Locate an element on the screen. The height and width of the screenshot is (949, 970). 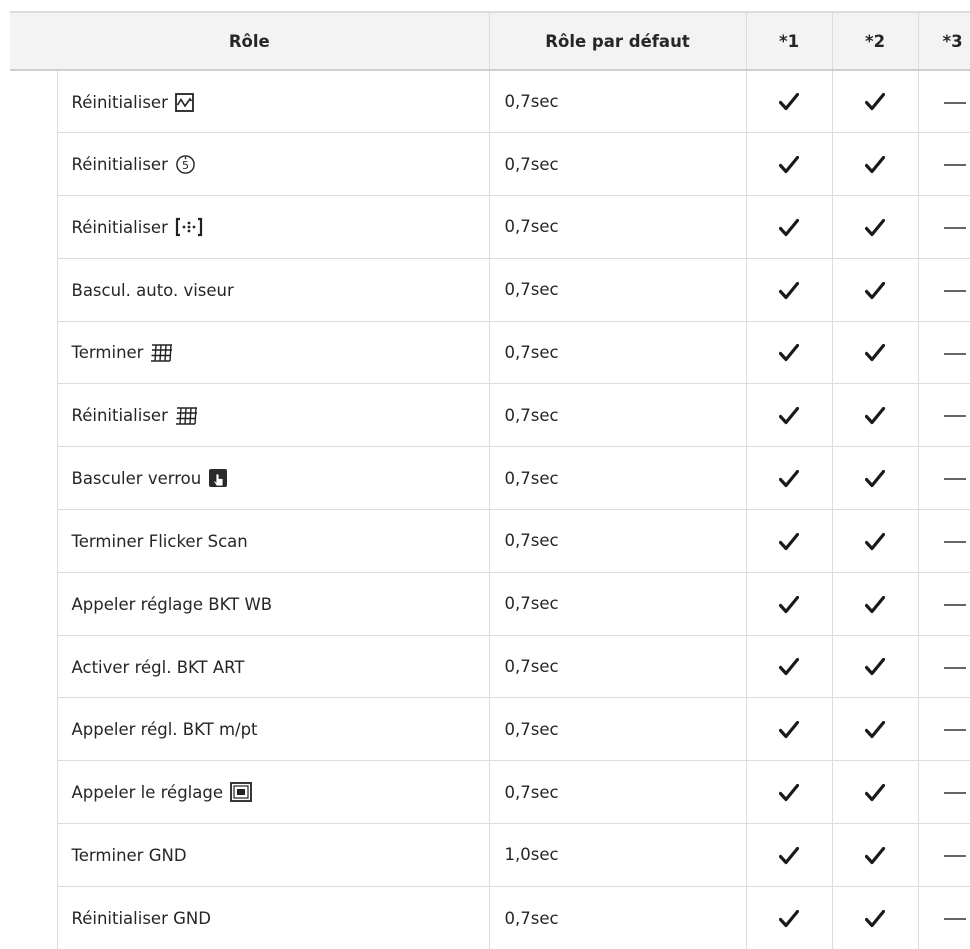
histogram-icon is located at coordinates (184, 102).